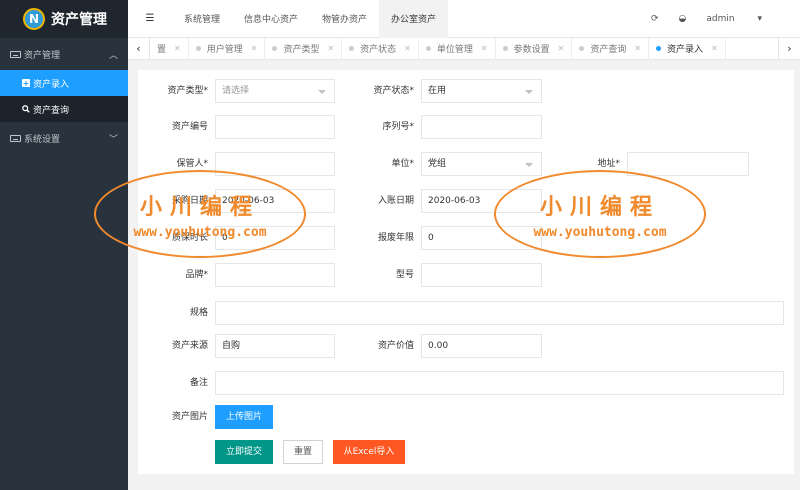  I want to click on scrap-years-value: 0, so click(431, 238).